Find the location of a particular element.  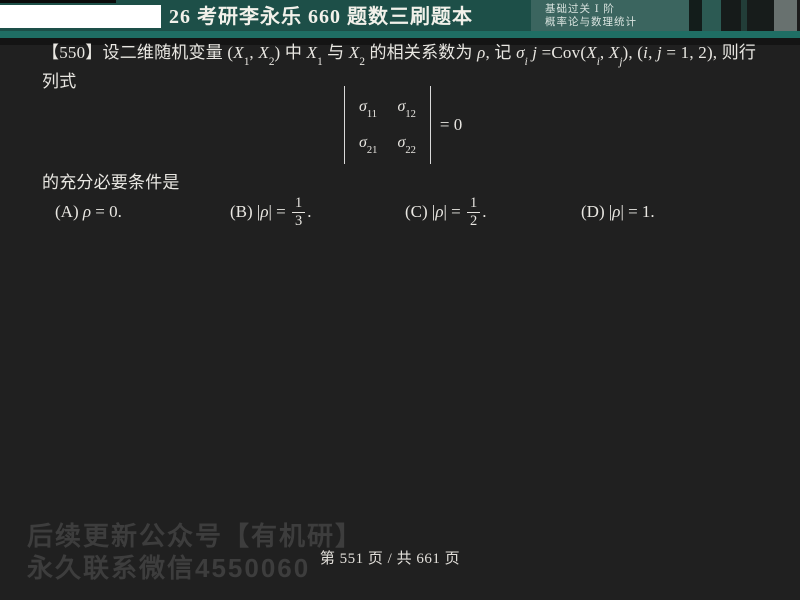

determinant-expression: σ11 σ12 σ21 σ22 = 0 is located at coordinates (403, 125).